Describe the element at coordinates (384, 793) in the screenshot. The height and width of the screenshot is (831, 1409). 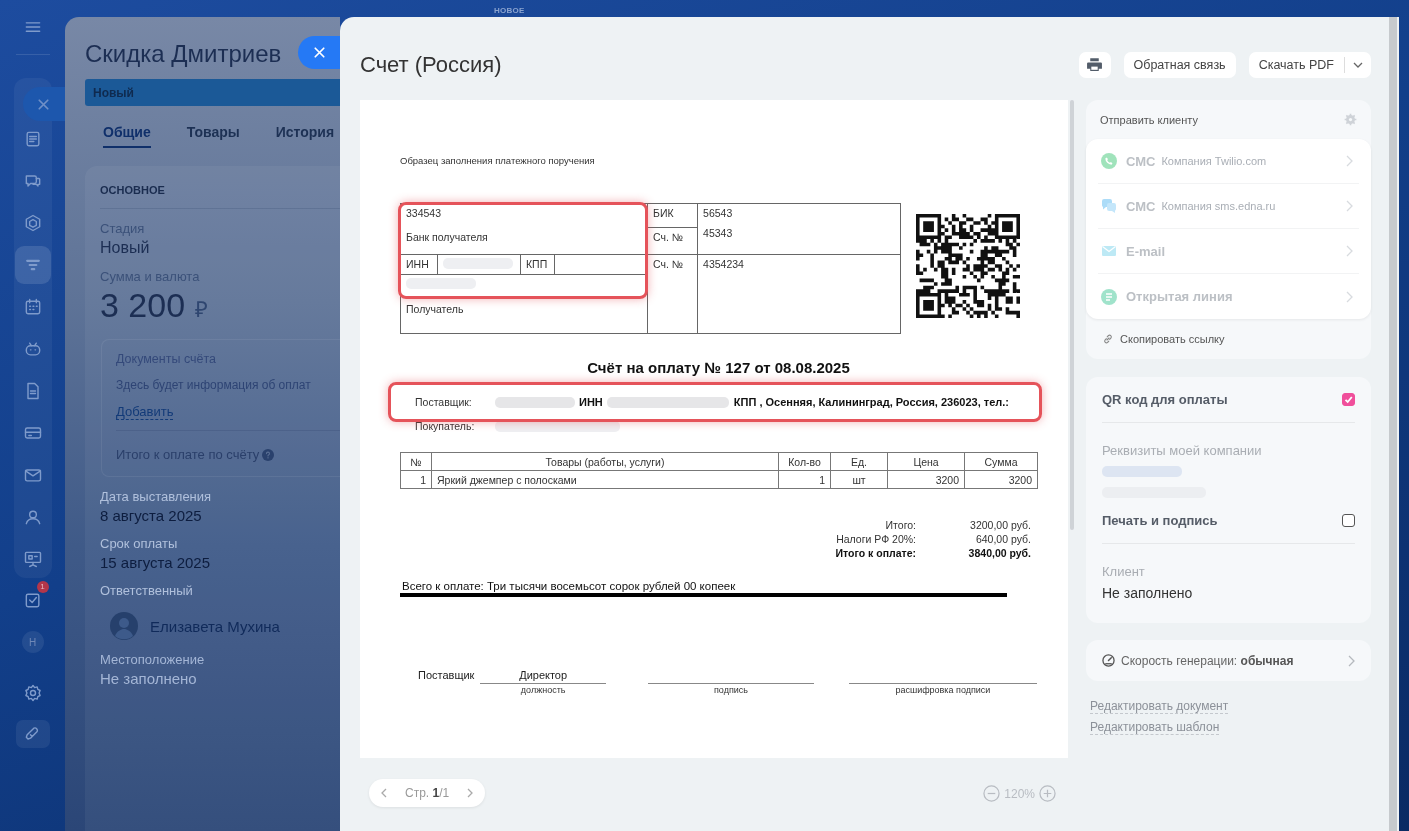
I see `chevron-left-icon` at that location.